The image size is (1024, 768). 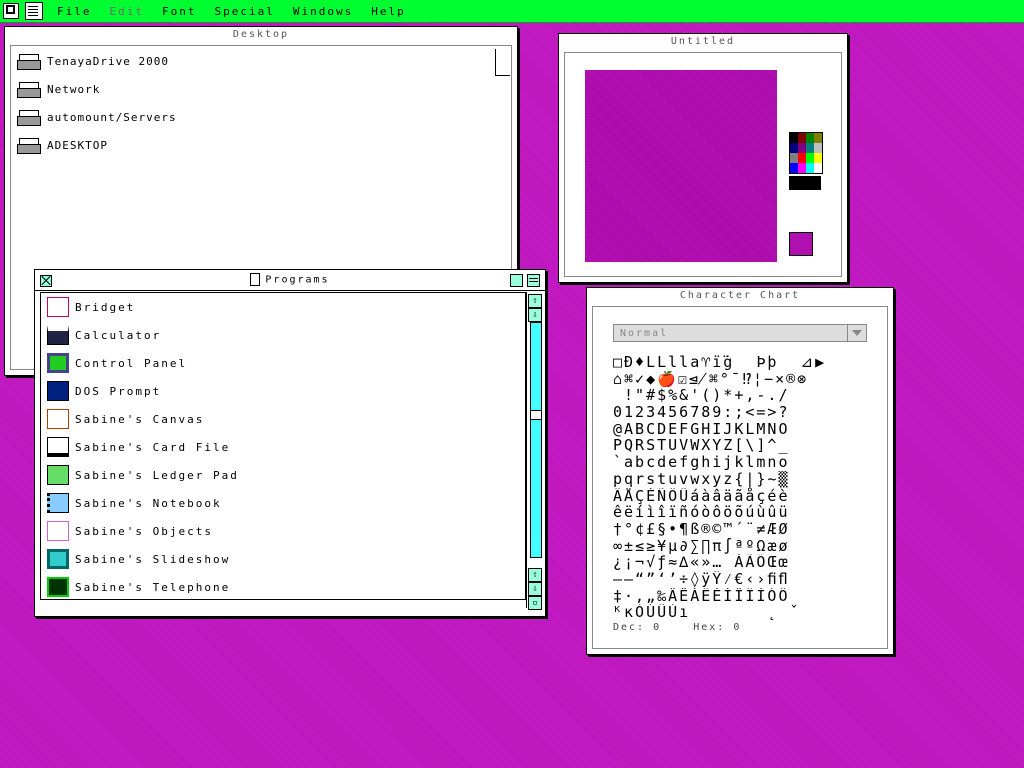 I want to click on char-row: ÄÅÇÉÑÖÜáàâäãåçéè, so click(x=741, y=496).